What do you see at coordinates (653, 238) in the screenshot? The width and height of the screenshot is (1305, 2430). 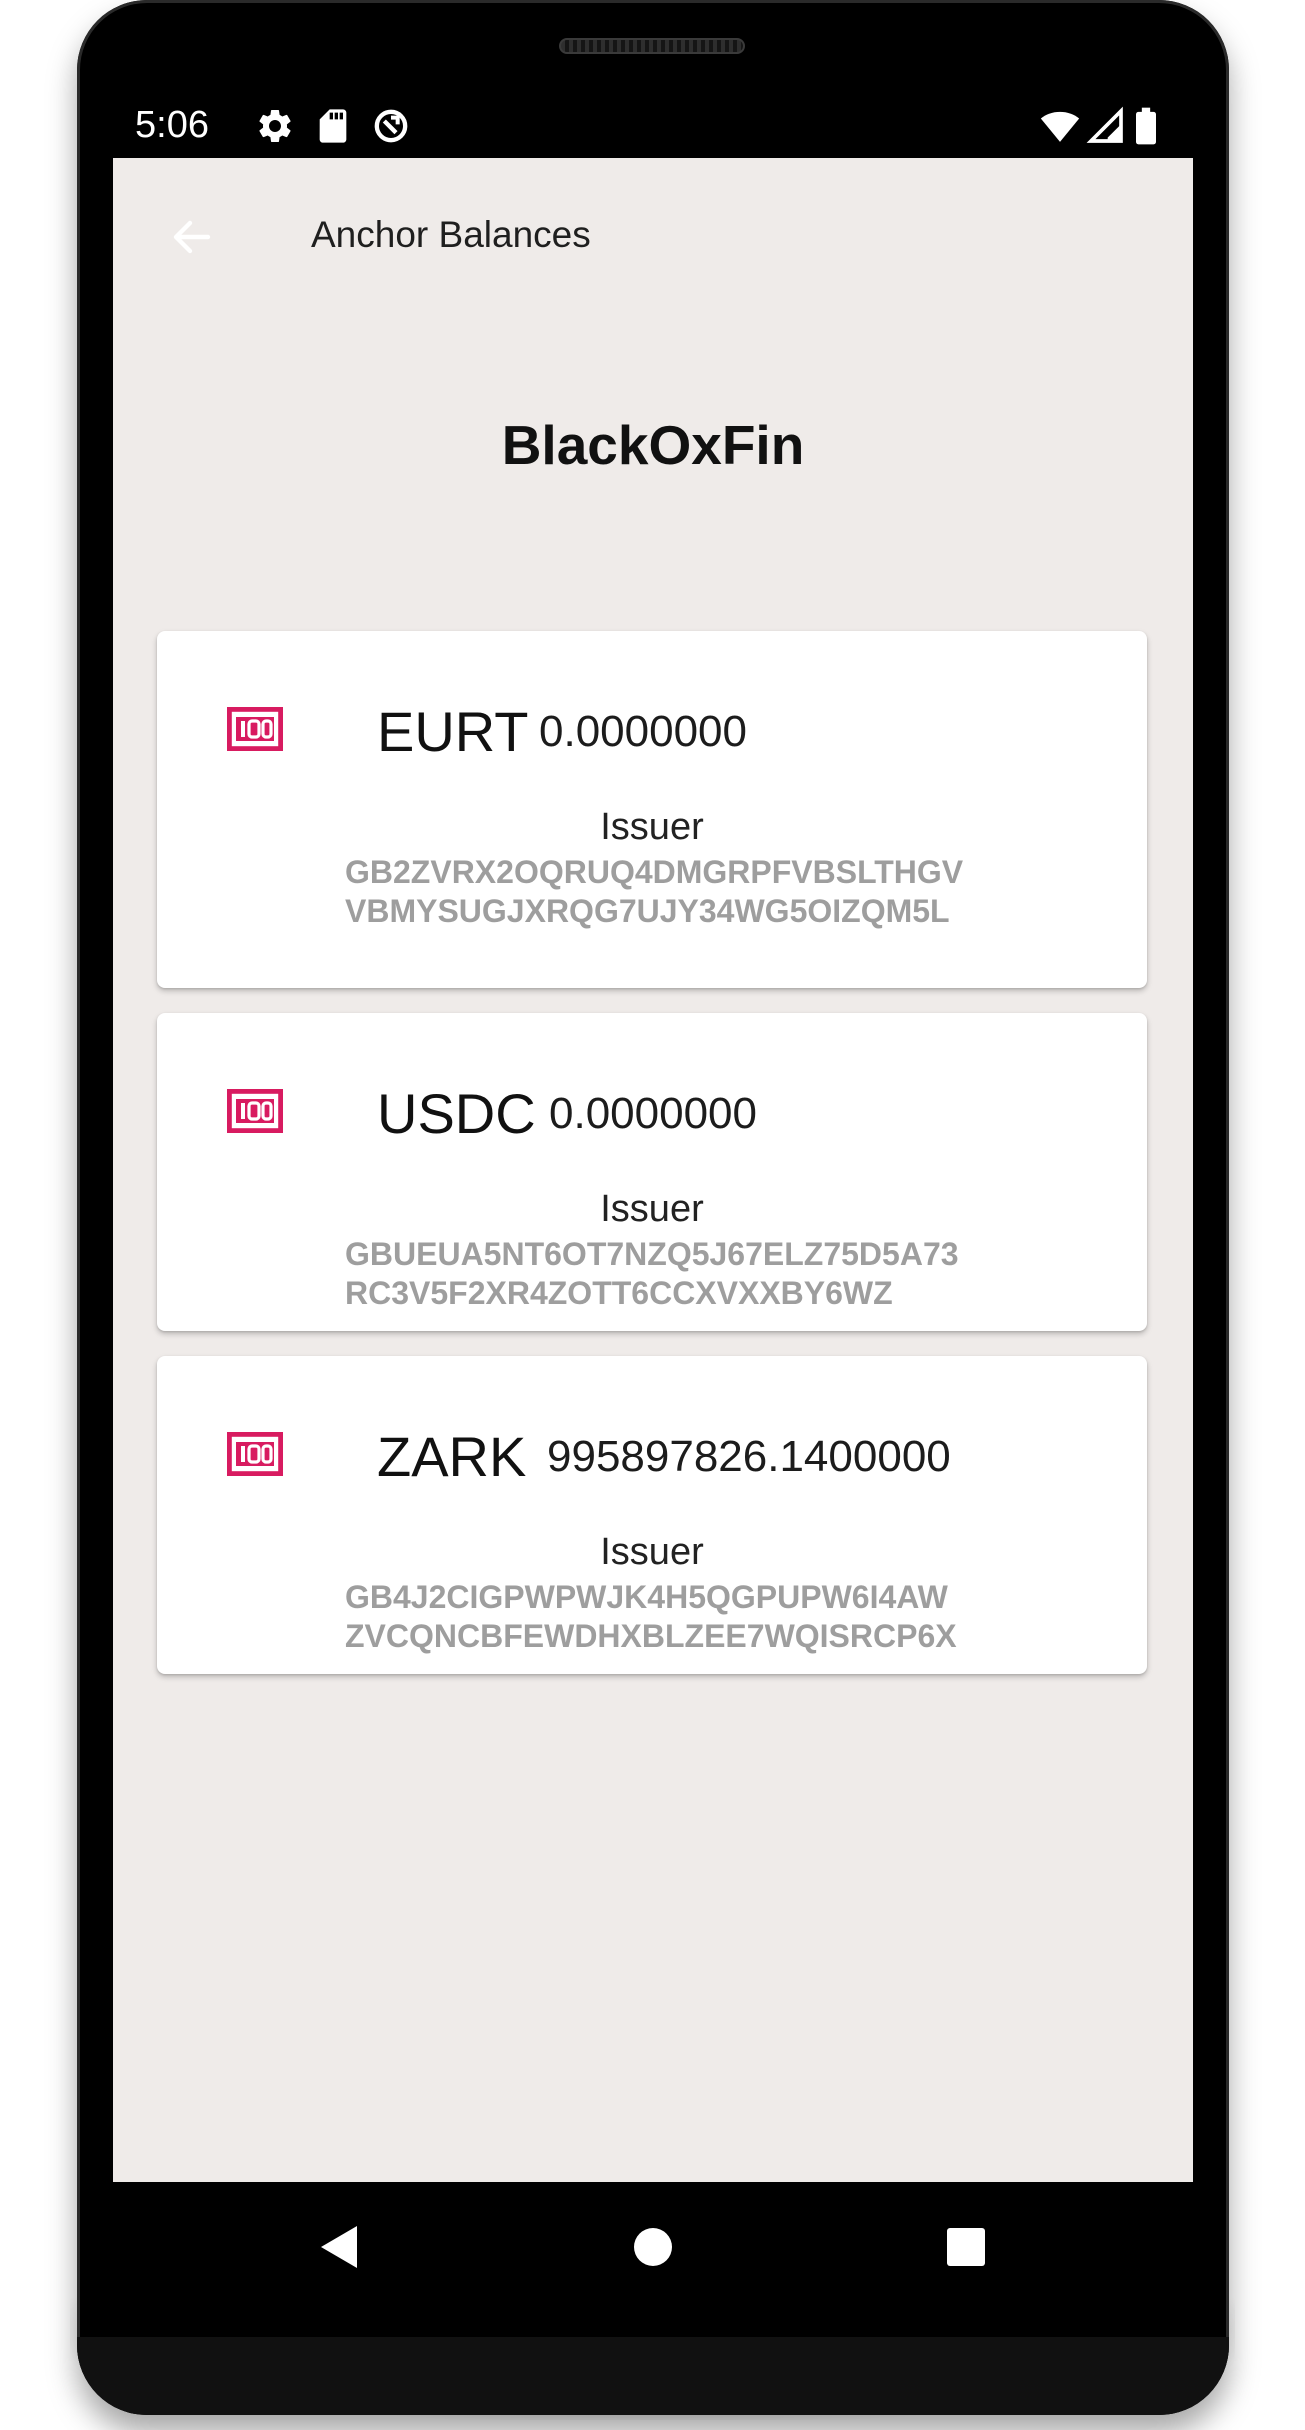 I see `app-bar: Anchor Balances` at bounding box center [653, 238].